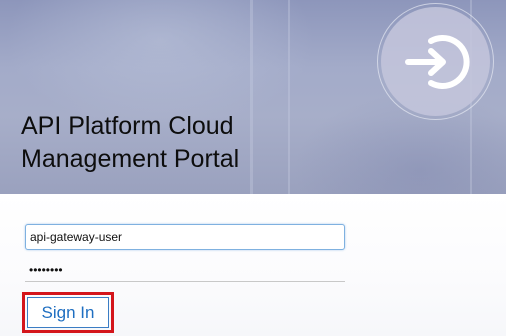  What do you see at coordinates (185, 237) in the screenshot?
I see `username-input` at bounding box center [185, 237].